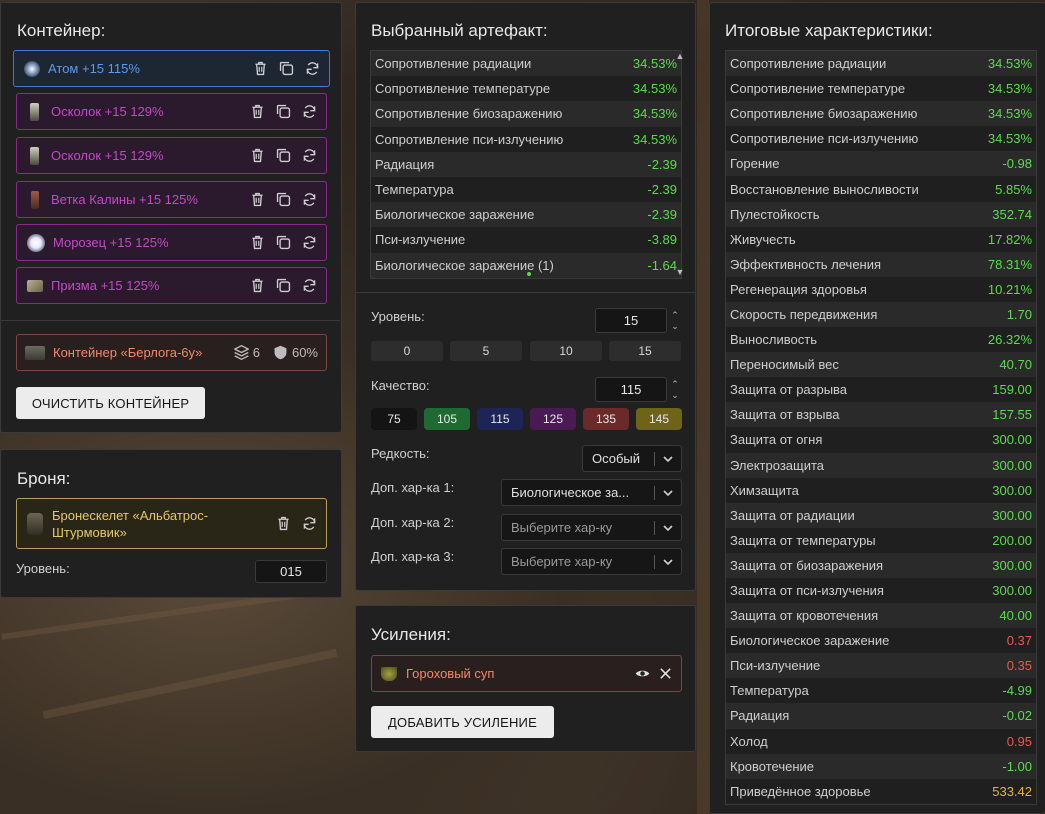  I want to click on stat-row: Живучесть 17.82%, so click(881, 239).